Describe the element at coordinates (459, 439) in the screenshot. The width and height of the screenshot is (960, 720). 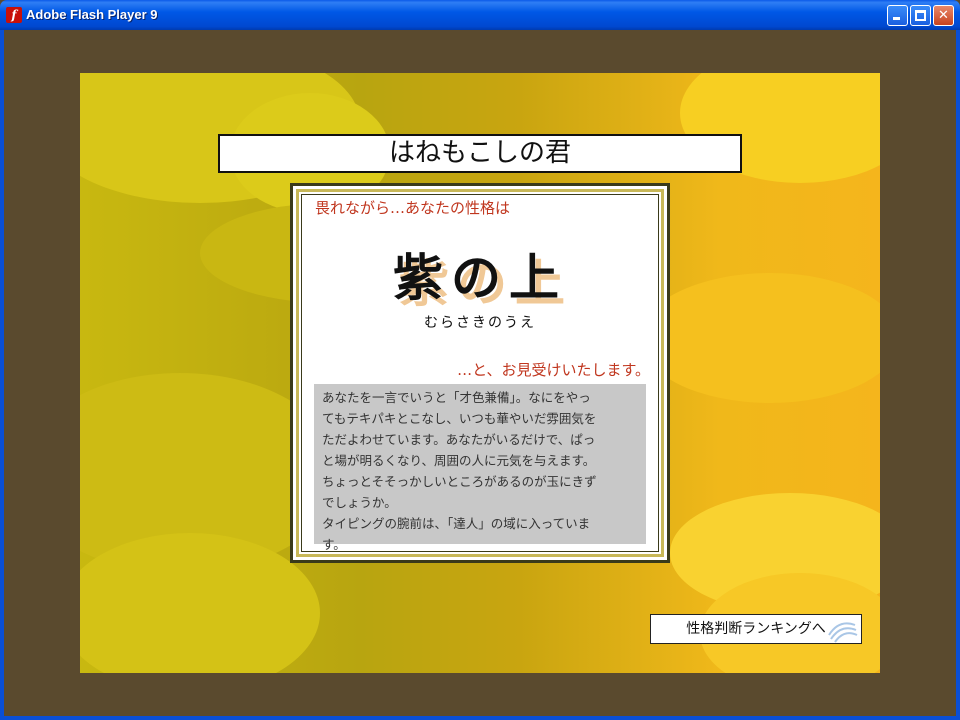
I see `description-line: ただよわせています。あなたがいるだけで、ぱっ` at that location.